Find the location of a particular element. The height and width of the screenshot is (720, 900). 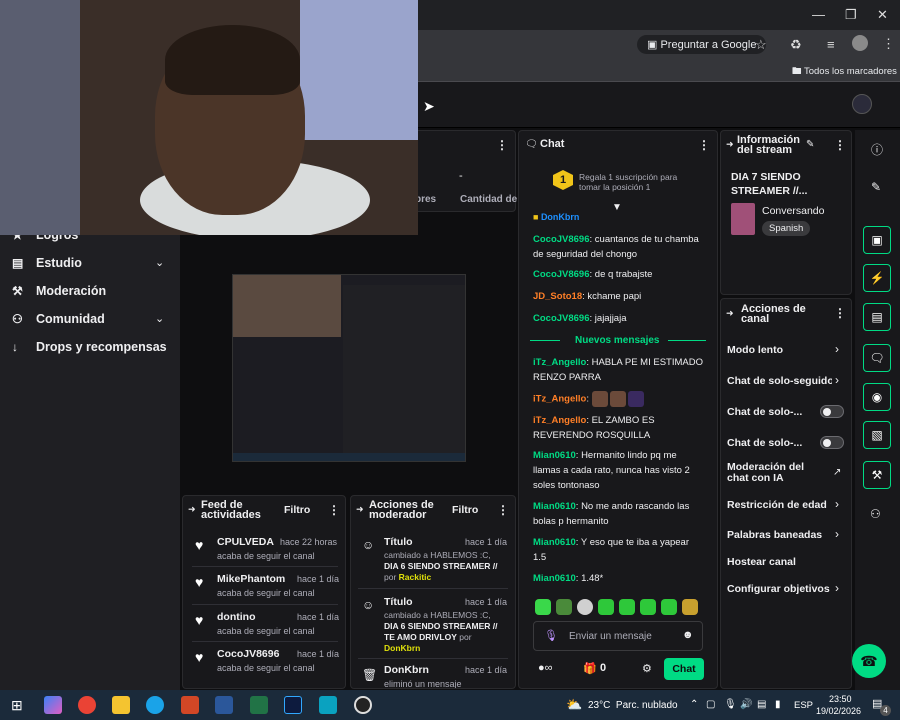

feed-user: MikePhantom is located at coordinates (251, 579).